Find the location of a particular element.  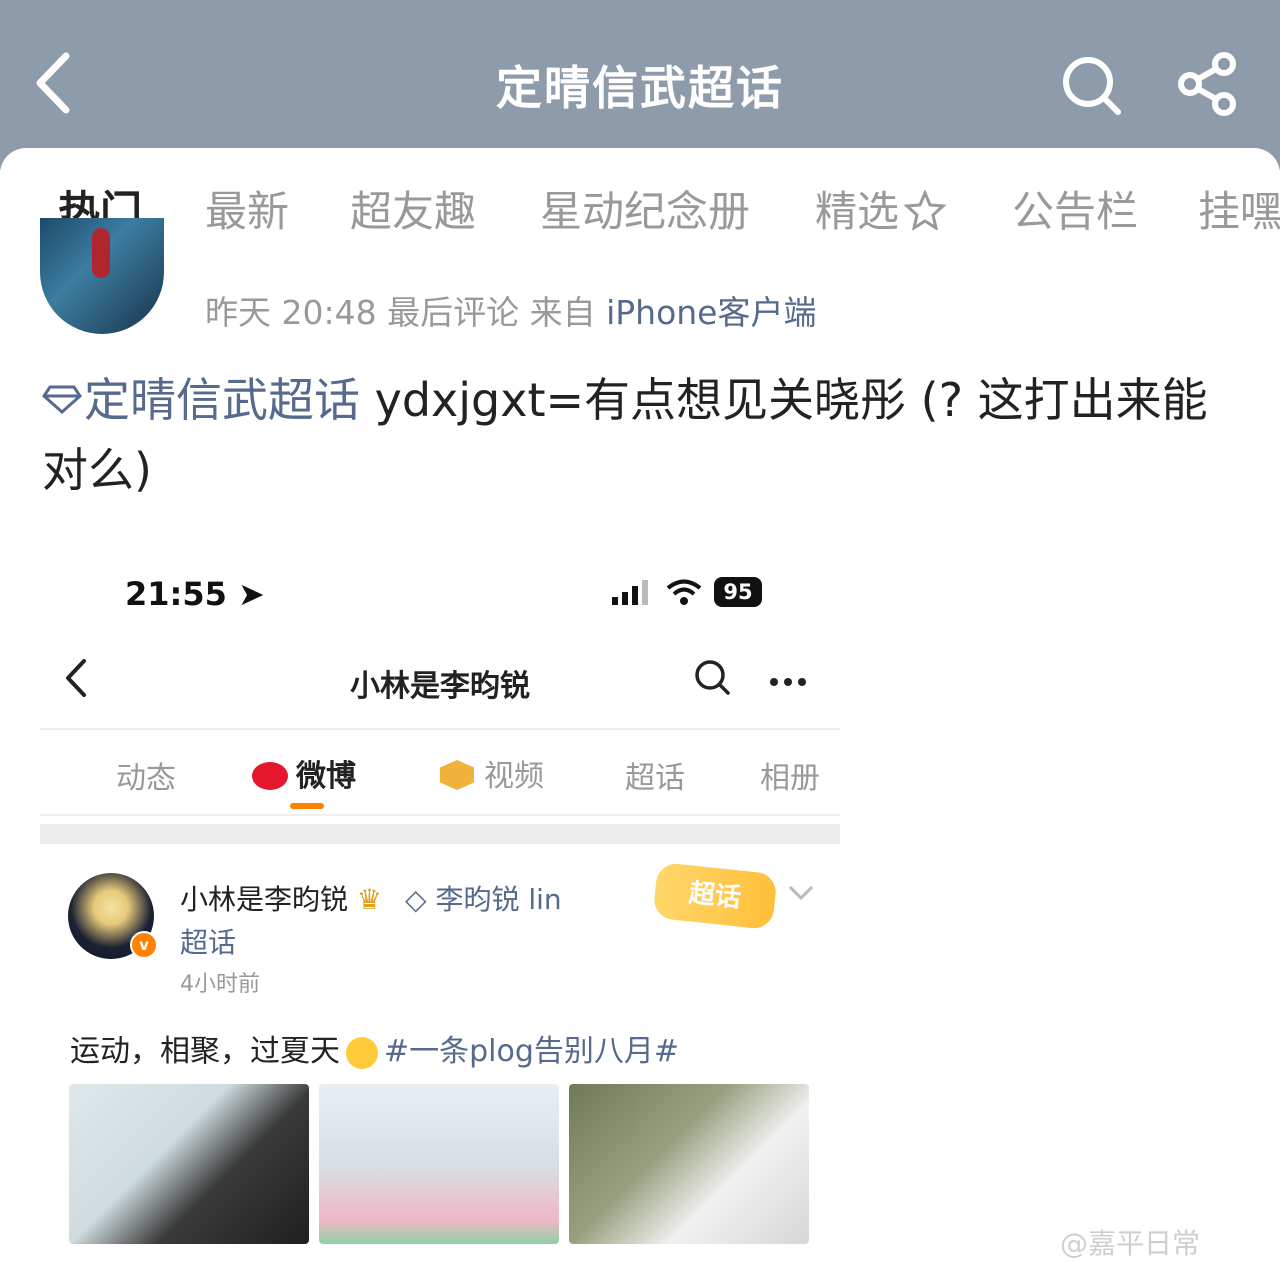

inner-super-link: ◇ 李昀锐 lin is located at coordinates (483, 898).